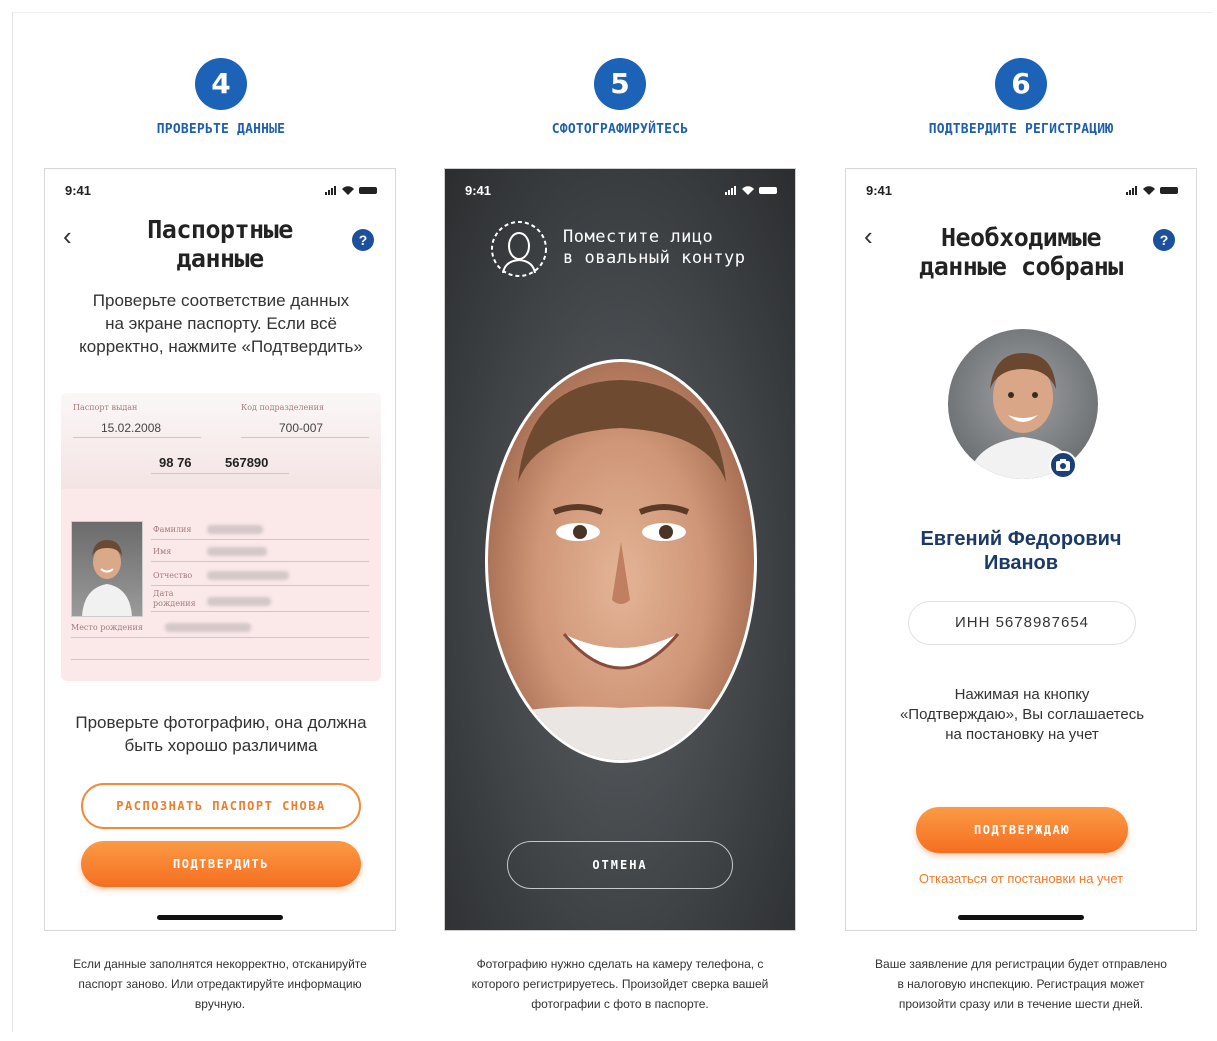 This screenshot has width=1217, height=1041. I want to click on step-title: ПОДТВЕРДИТЕ РЕГИСТРАЦИЮ, so click(1021, 129).